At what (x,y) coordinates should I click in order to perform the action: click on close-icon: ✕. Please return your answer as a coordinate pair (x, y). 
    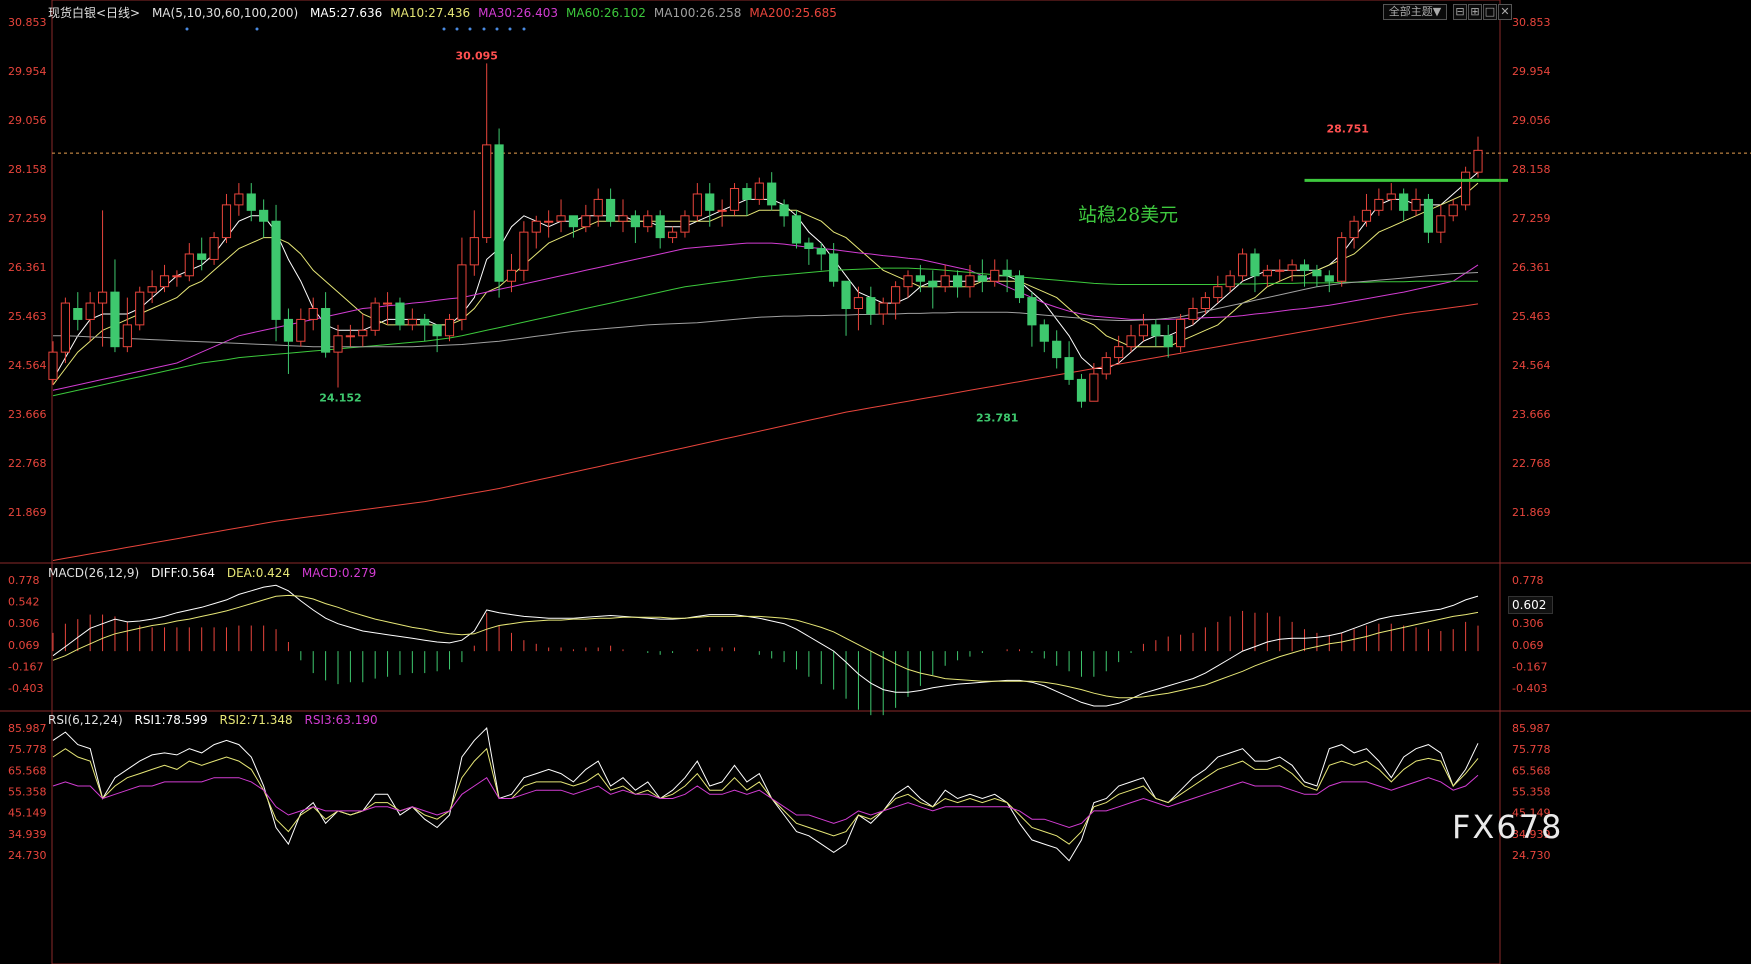
    Looking at the image, I should click on (1505, 12).